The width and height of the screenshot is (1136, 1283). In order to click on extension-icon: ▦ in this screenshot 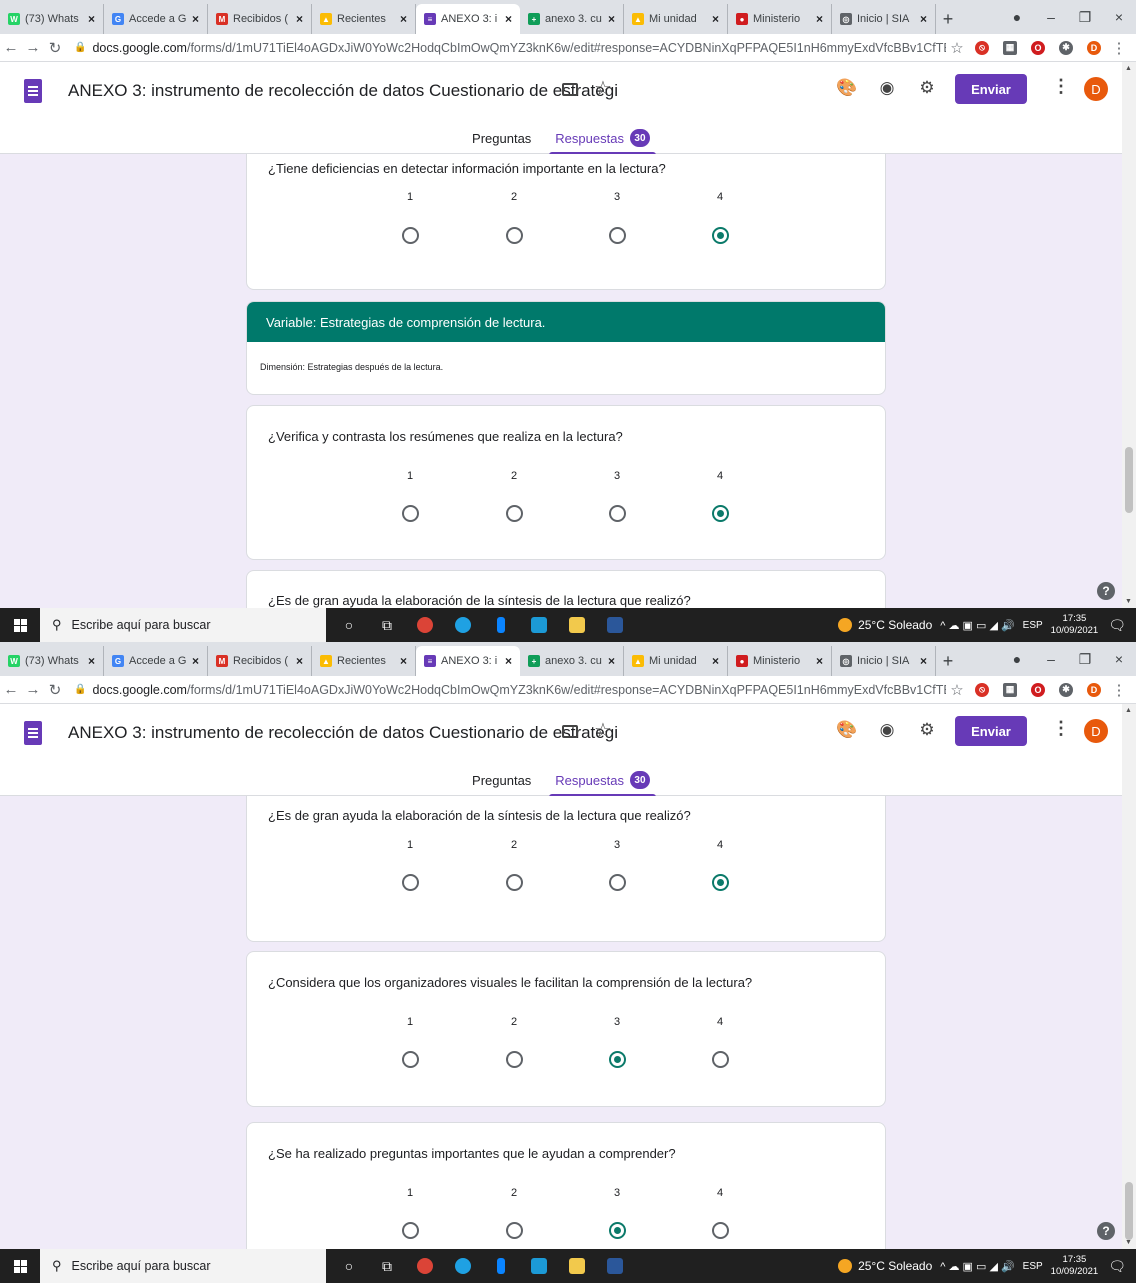, I will do `click(1010, 47)`.